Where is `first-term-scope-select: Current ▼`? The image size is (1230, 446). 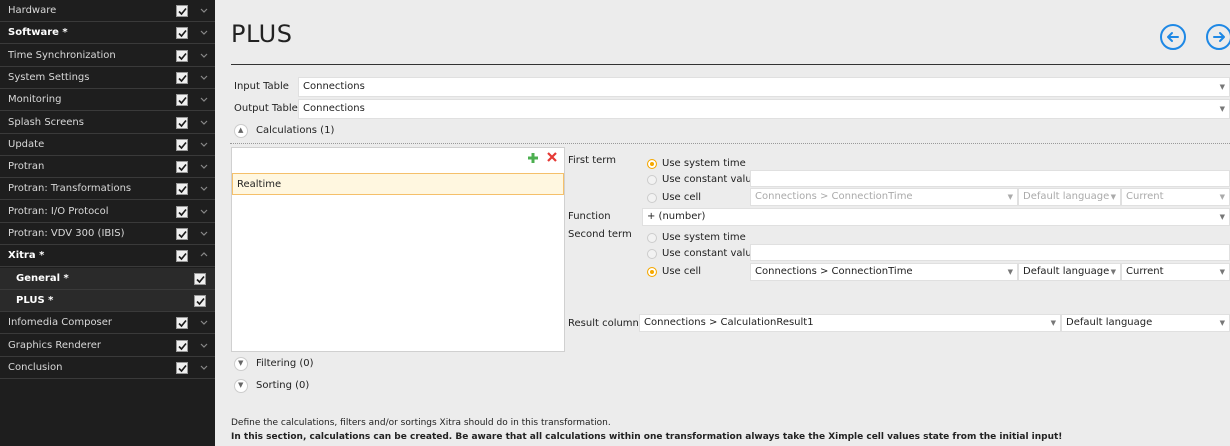
first-term-scope-select: Current ▼ is located at coordinates (1175, 197).